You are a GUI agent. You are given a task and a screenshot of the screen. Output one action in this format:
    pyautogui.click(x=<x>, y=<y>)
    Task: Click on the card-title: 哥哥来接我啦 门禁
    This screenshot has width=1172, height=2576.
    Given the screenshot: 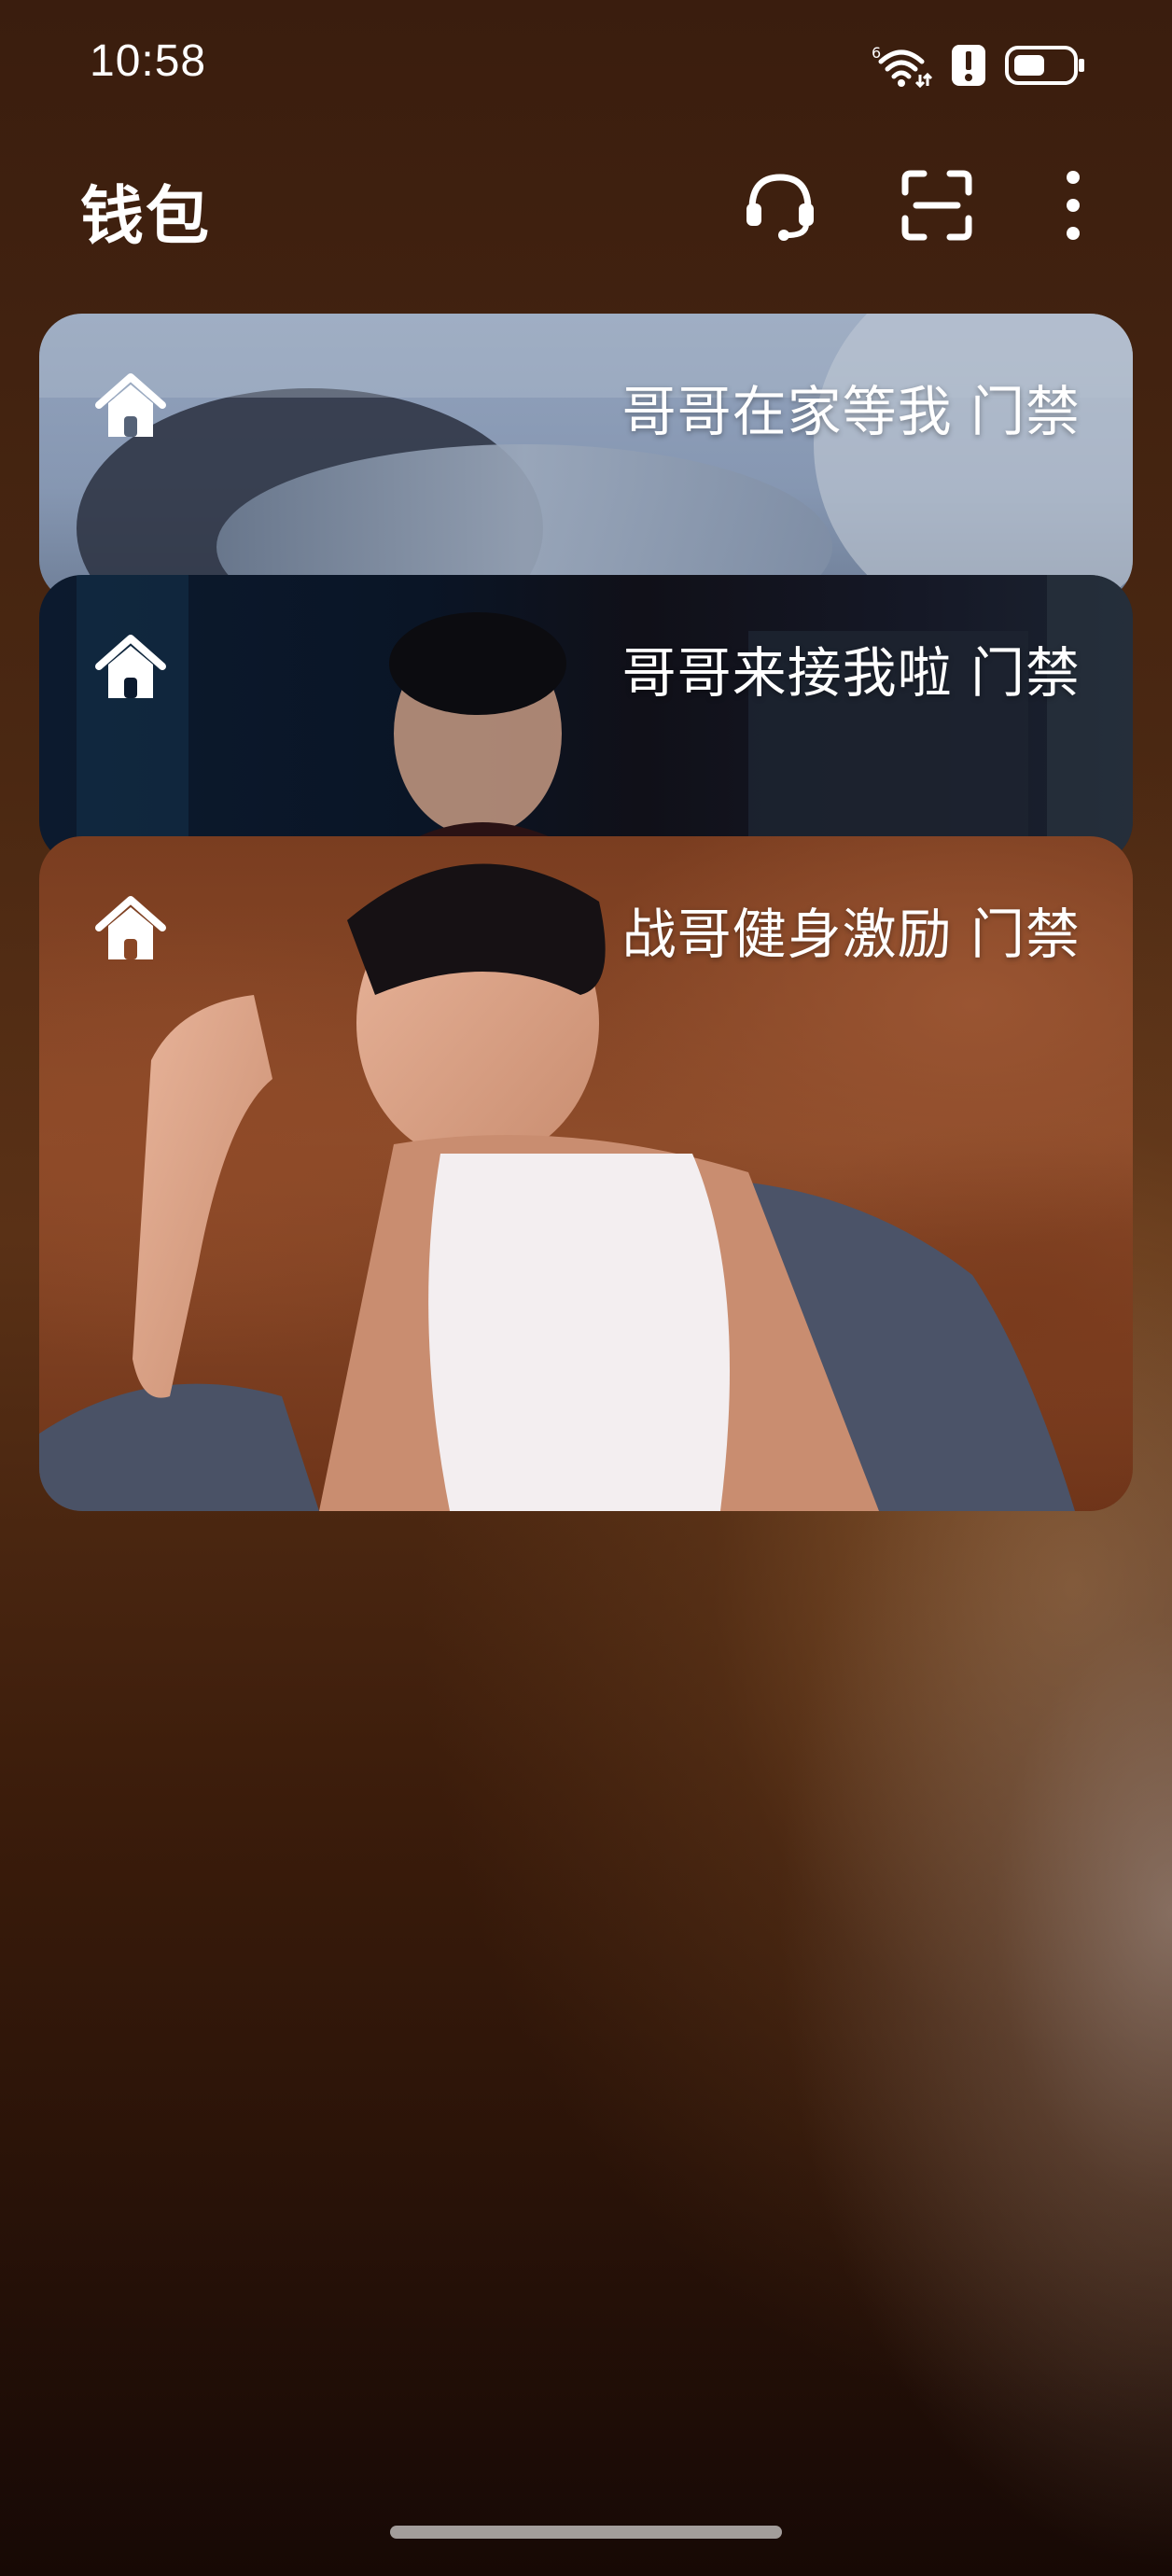 What is the action you would take?
    pyautogui.click(x=851, y=673)
    